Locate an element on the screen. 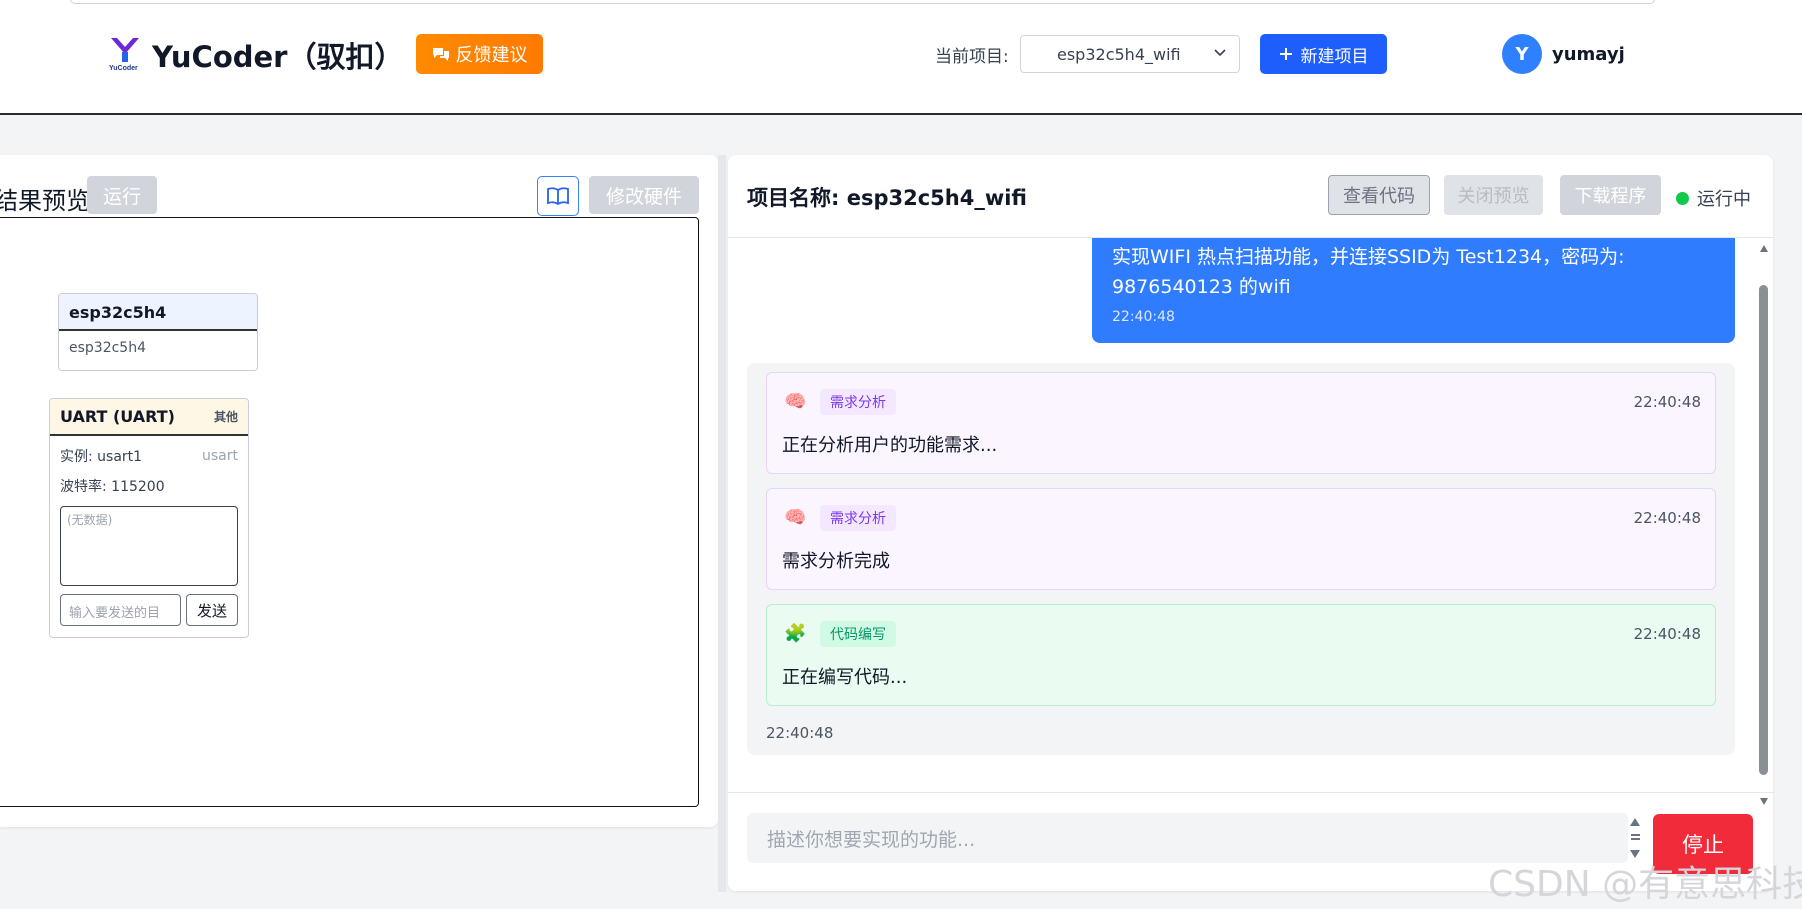  chat-bubbles-icon is located at coordinates (440, 54).